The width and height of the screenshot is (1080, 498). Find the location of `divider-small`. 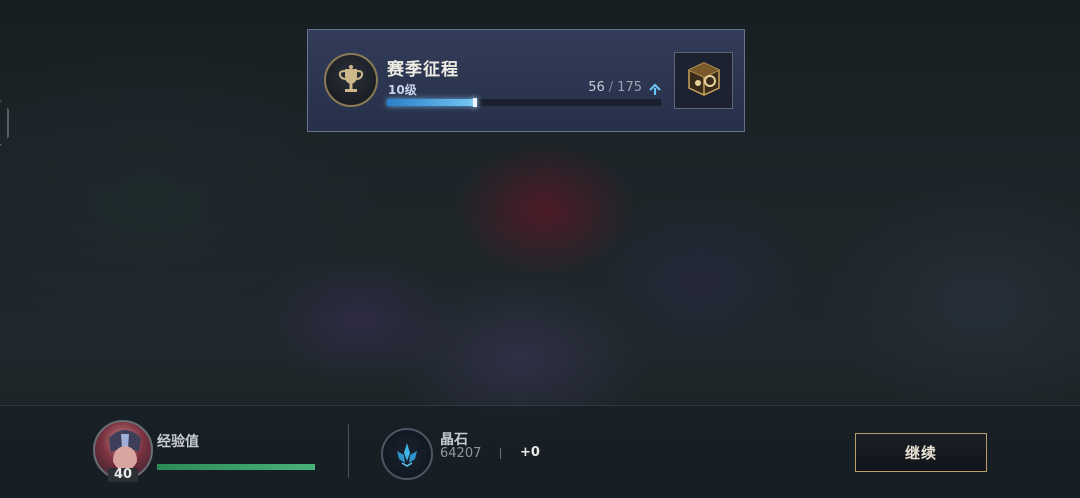

divider-small is located at coordinates (500, 453).